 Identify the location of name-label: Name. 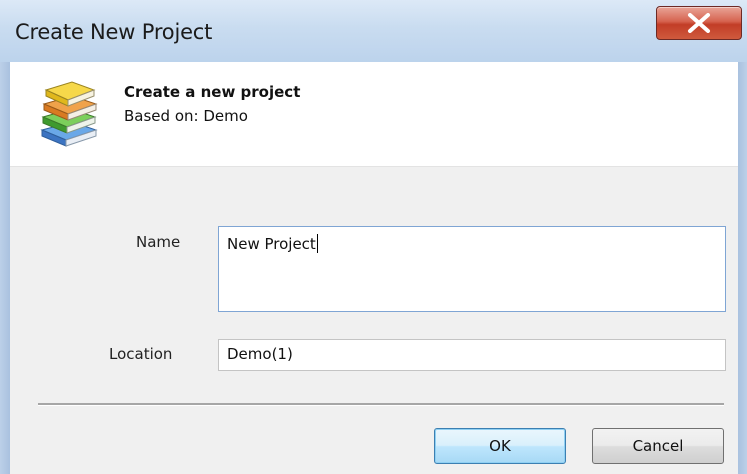
(158, 242).